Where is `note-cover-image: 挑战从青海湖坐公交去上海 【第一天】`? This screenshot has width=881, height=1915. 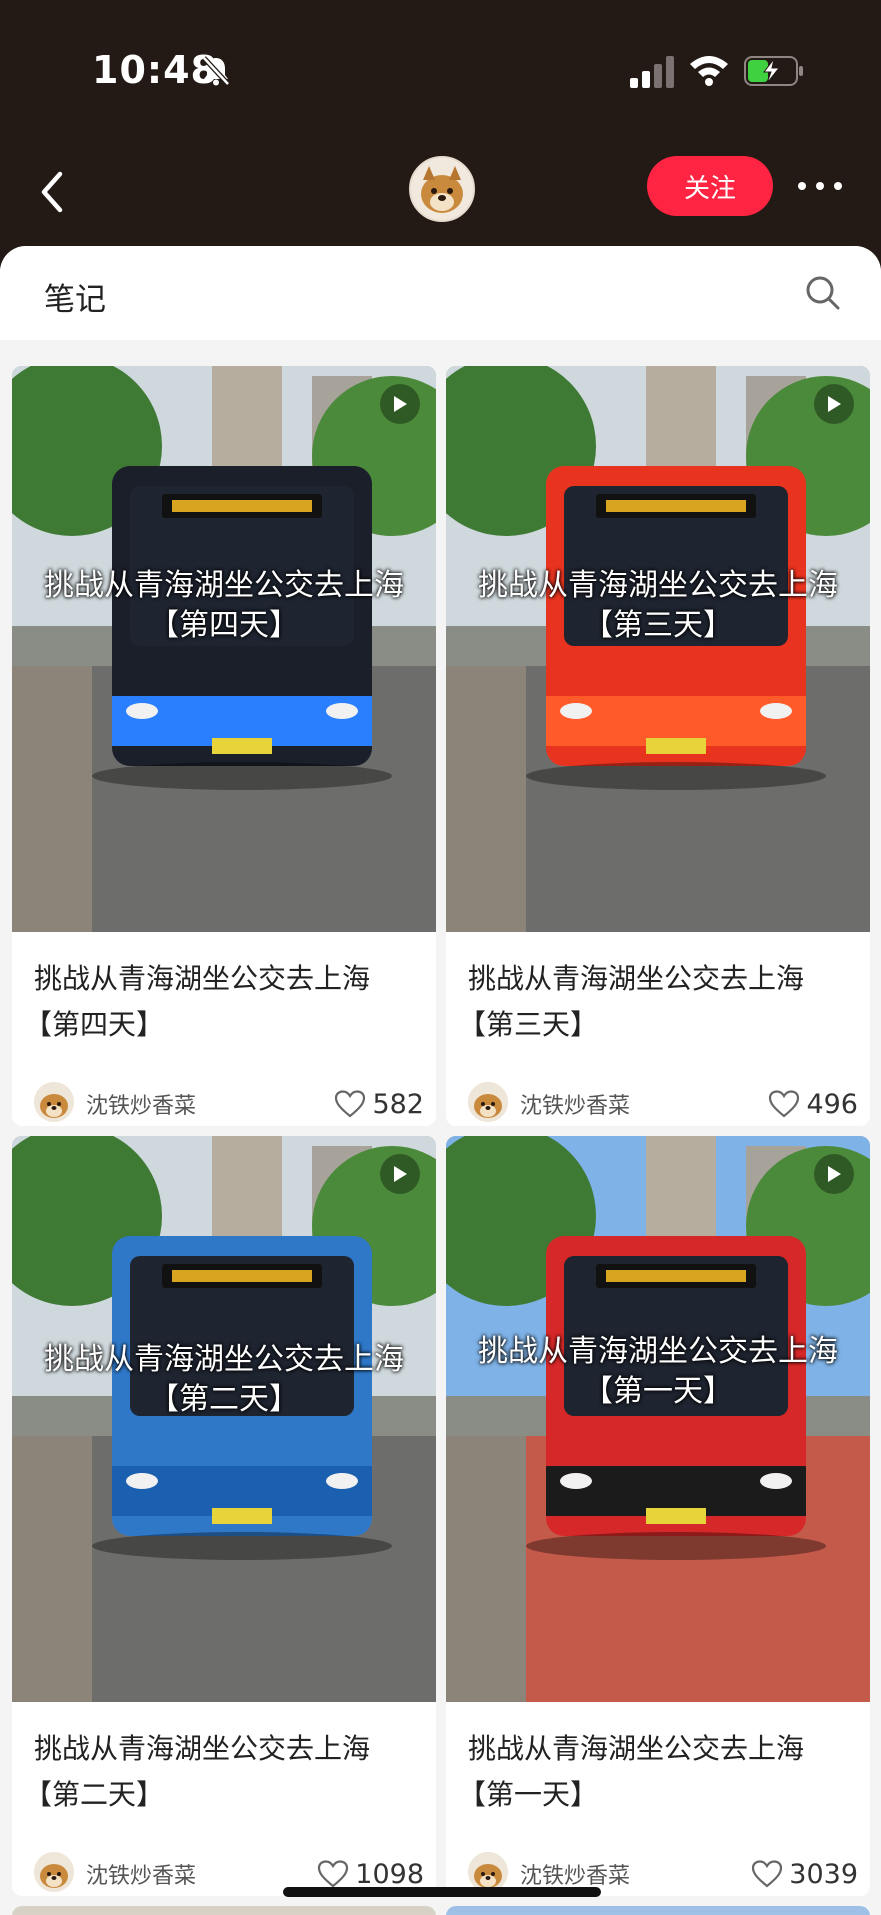
note-cover-image: 挑战从青海湖坐公交去上海 【第一天】 is located at coordinates (658, 1419).